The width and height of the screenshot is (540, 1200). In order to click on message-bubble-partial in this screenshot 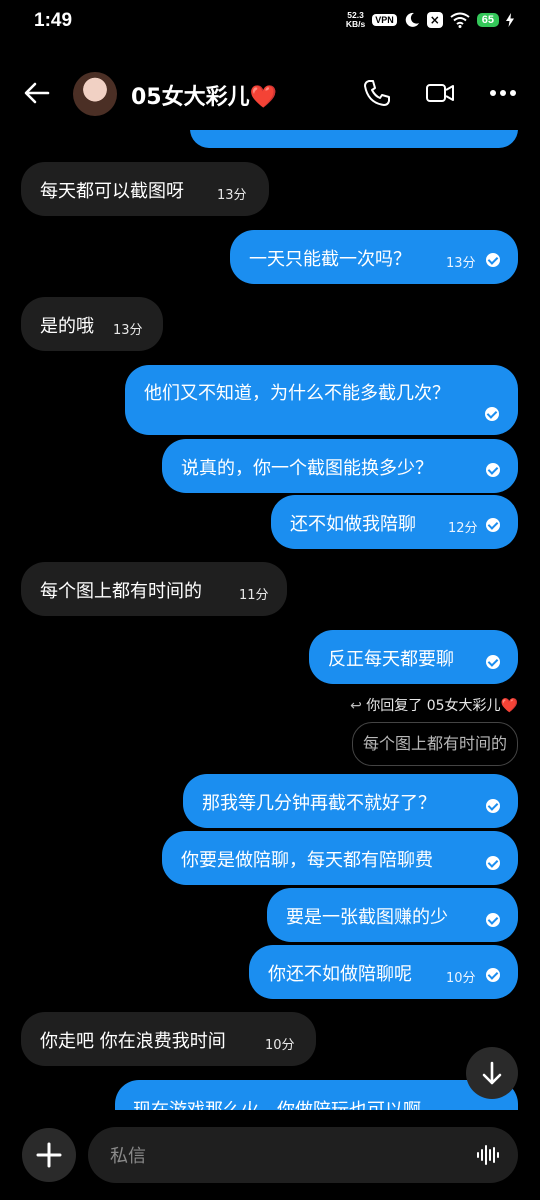, I will do `click(354, 139)`.